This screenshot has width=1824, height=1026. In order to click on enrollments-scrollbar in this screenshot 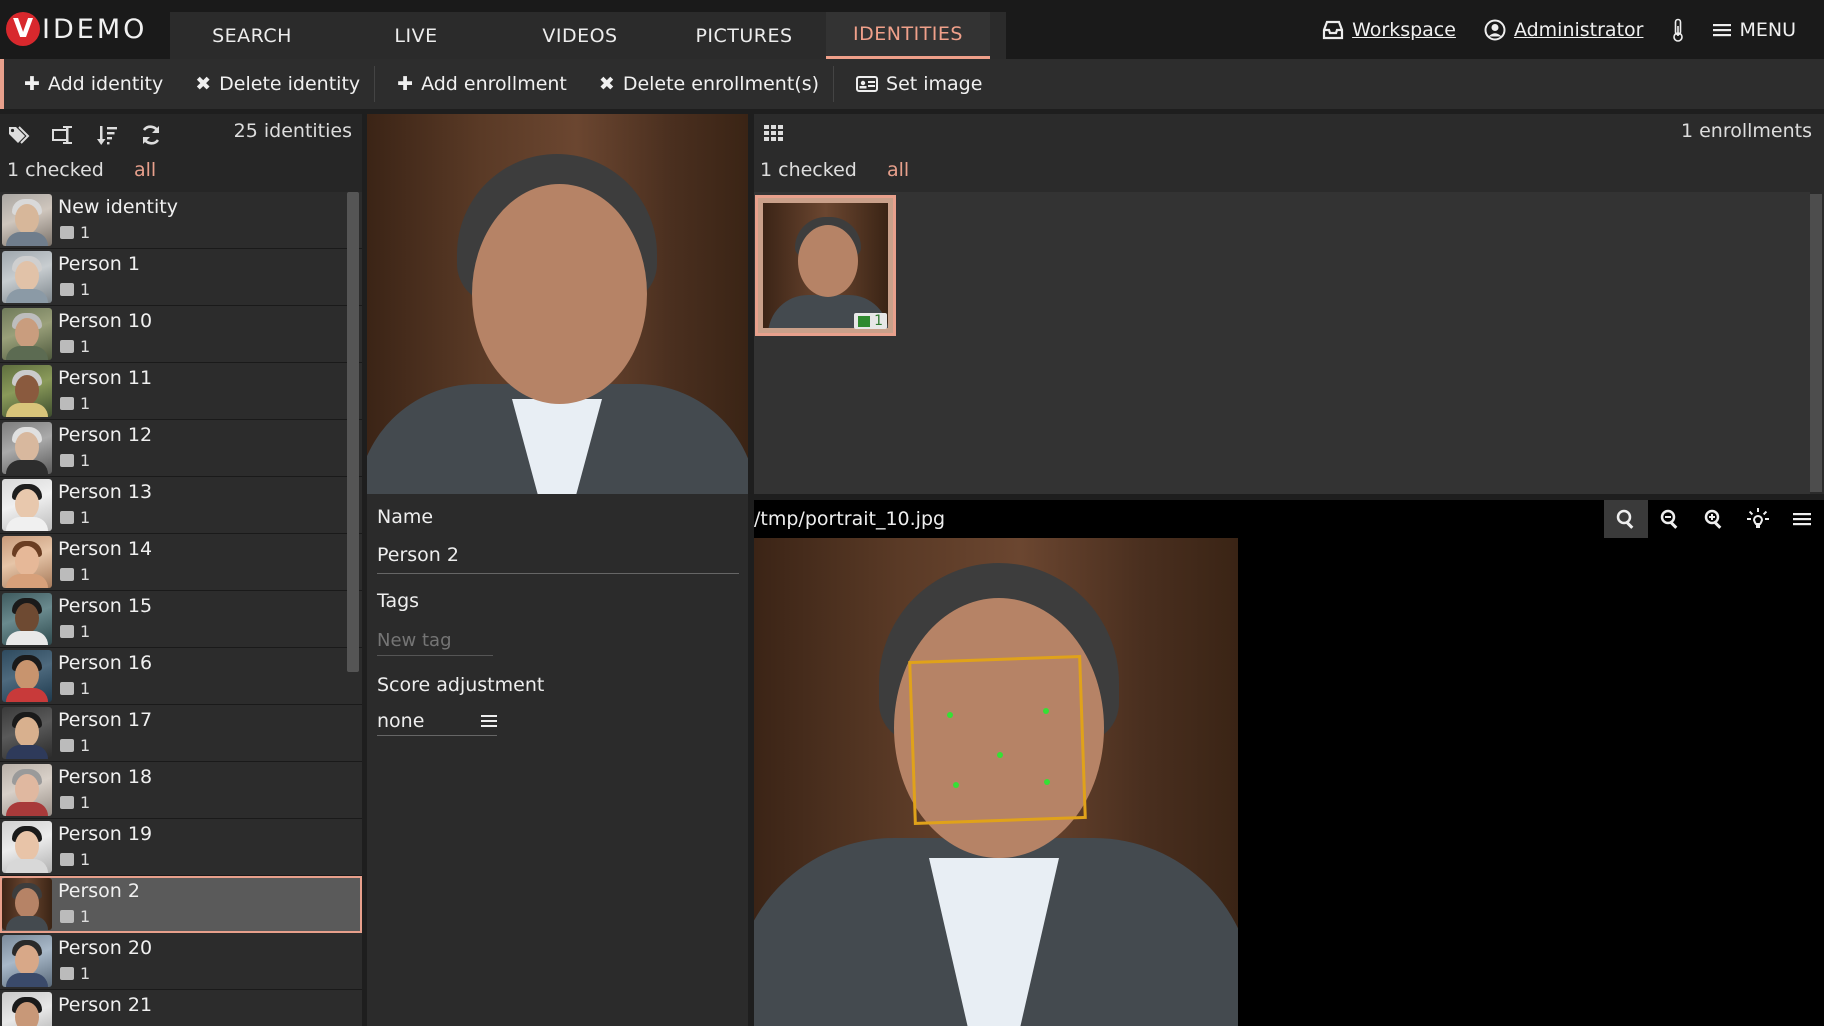, I will do `click(1816, 343)`.